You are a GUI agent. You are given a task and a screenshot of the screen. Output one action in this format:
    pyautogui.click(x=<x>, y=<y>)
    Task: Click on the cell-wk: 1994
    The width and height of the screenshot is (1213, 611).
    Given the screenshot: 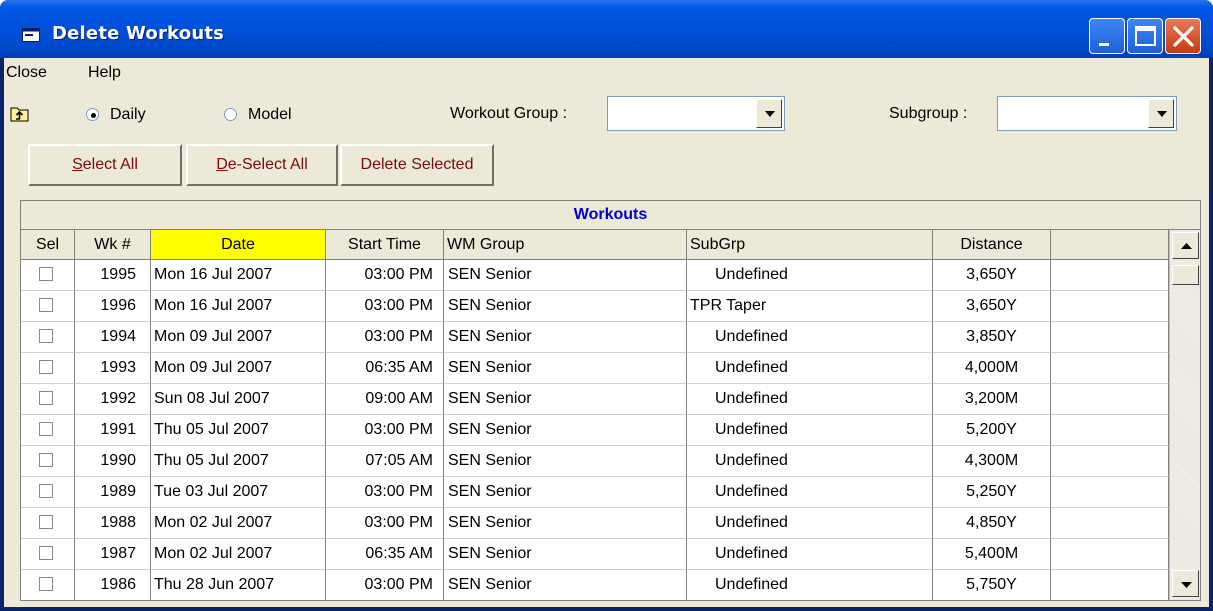 What is the action you would take?
    pyautogui.click(x=113, y=337)
    